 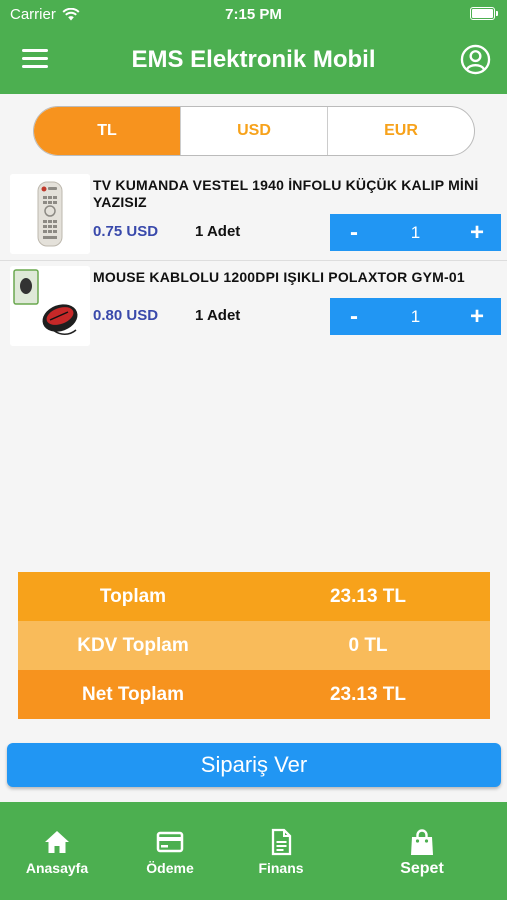 I want to click on nav-item-cart: Sepet, so click(x=422, y=853).